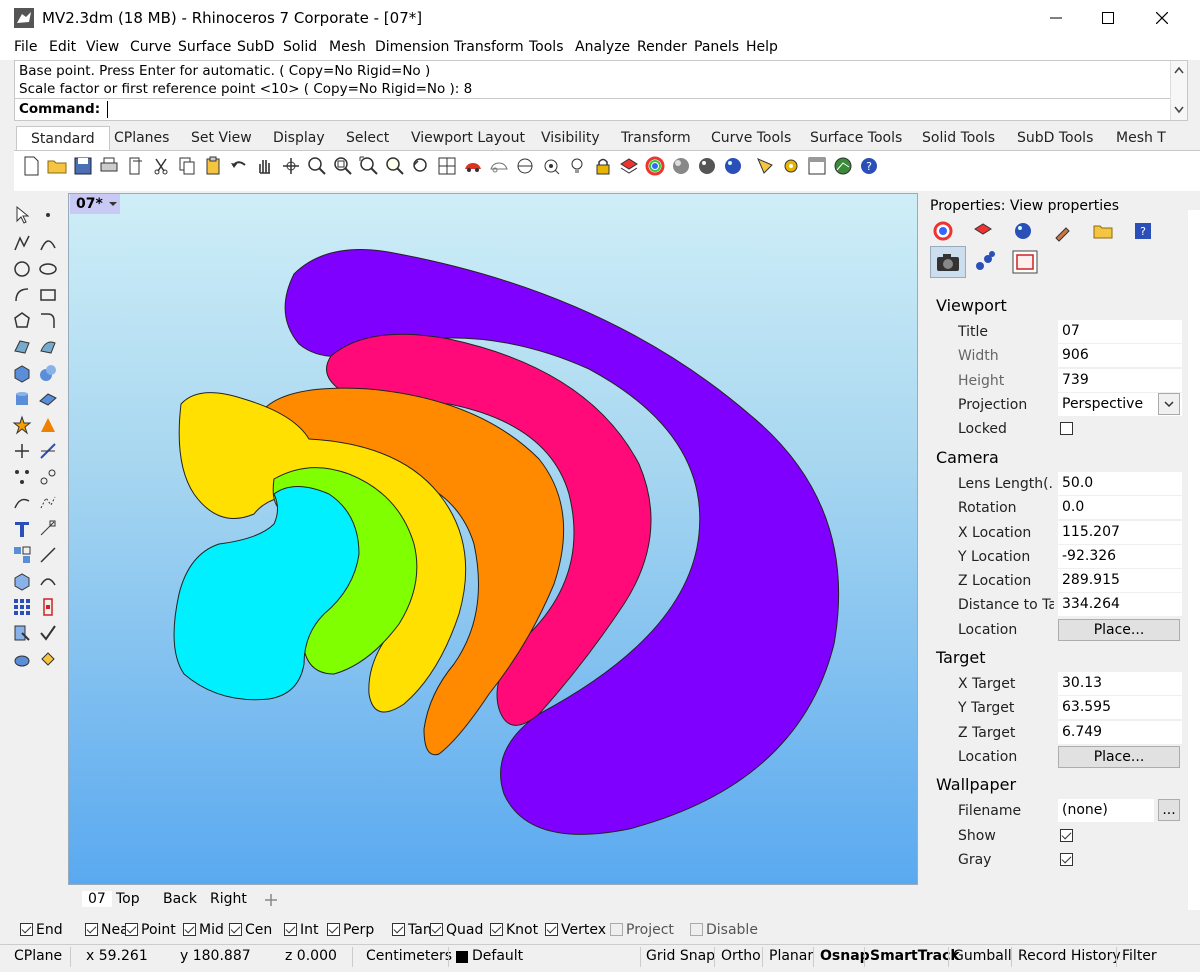  I want to click on mesh-plane-icon, so click(48, 399).